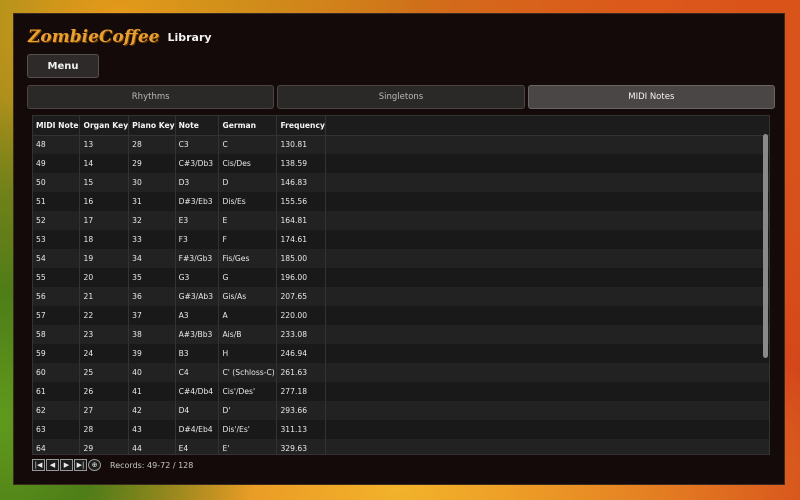 Image resolution: width=800 pixels, height=500 pixels. What do you see at coordinates (197, 182) in the screenshot?
I see `table-cell: D3` at bounding box center [197, 182].